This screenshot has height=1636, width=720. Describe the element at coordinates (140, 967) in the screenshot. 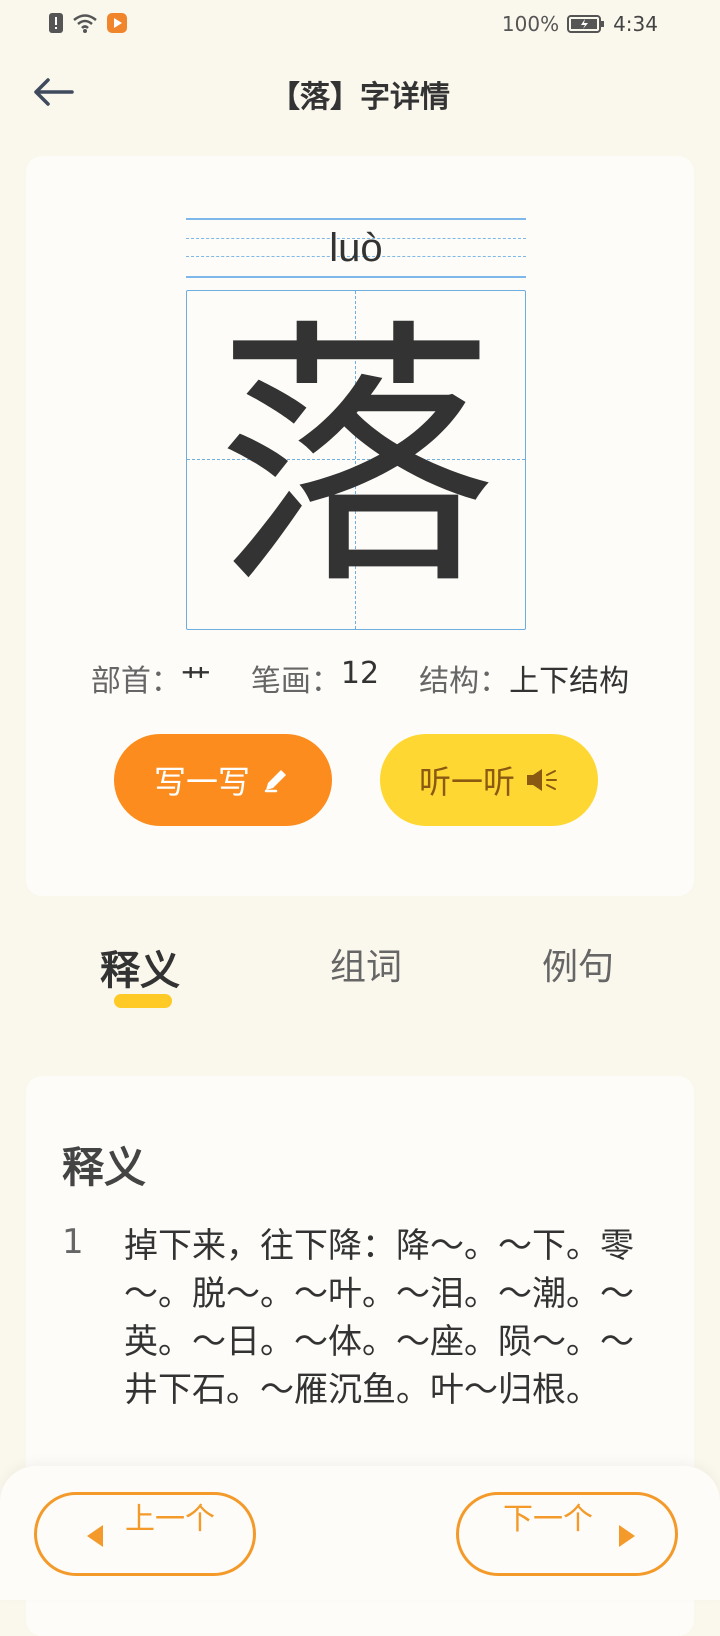

I see `tab-definition: 释义` at that location.